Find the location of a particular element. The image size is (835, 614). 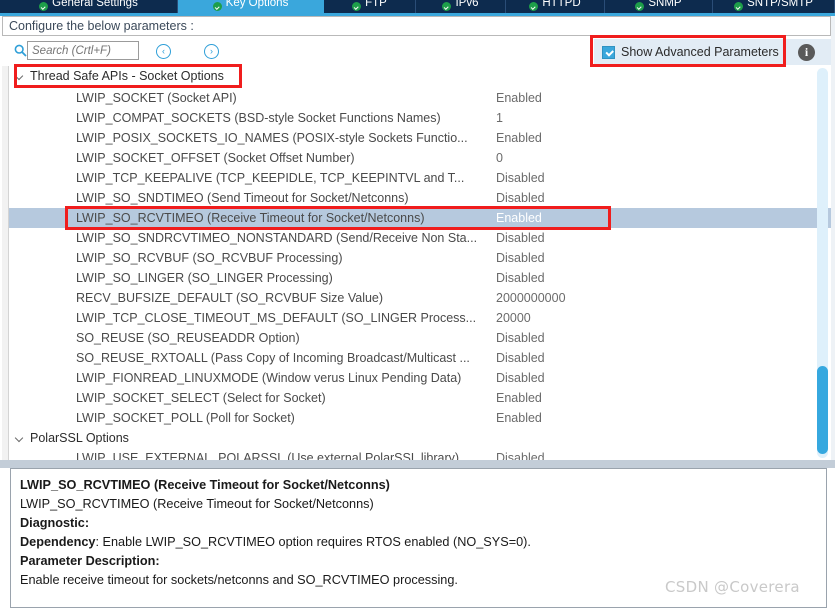

tree-group-label: Thread Safe APIs - Socket Options is located at coordinates (127, 76).